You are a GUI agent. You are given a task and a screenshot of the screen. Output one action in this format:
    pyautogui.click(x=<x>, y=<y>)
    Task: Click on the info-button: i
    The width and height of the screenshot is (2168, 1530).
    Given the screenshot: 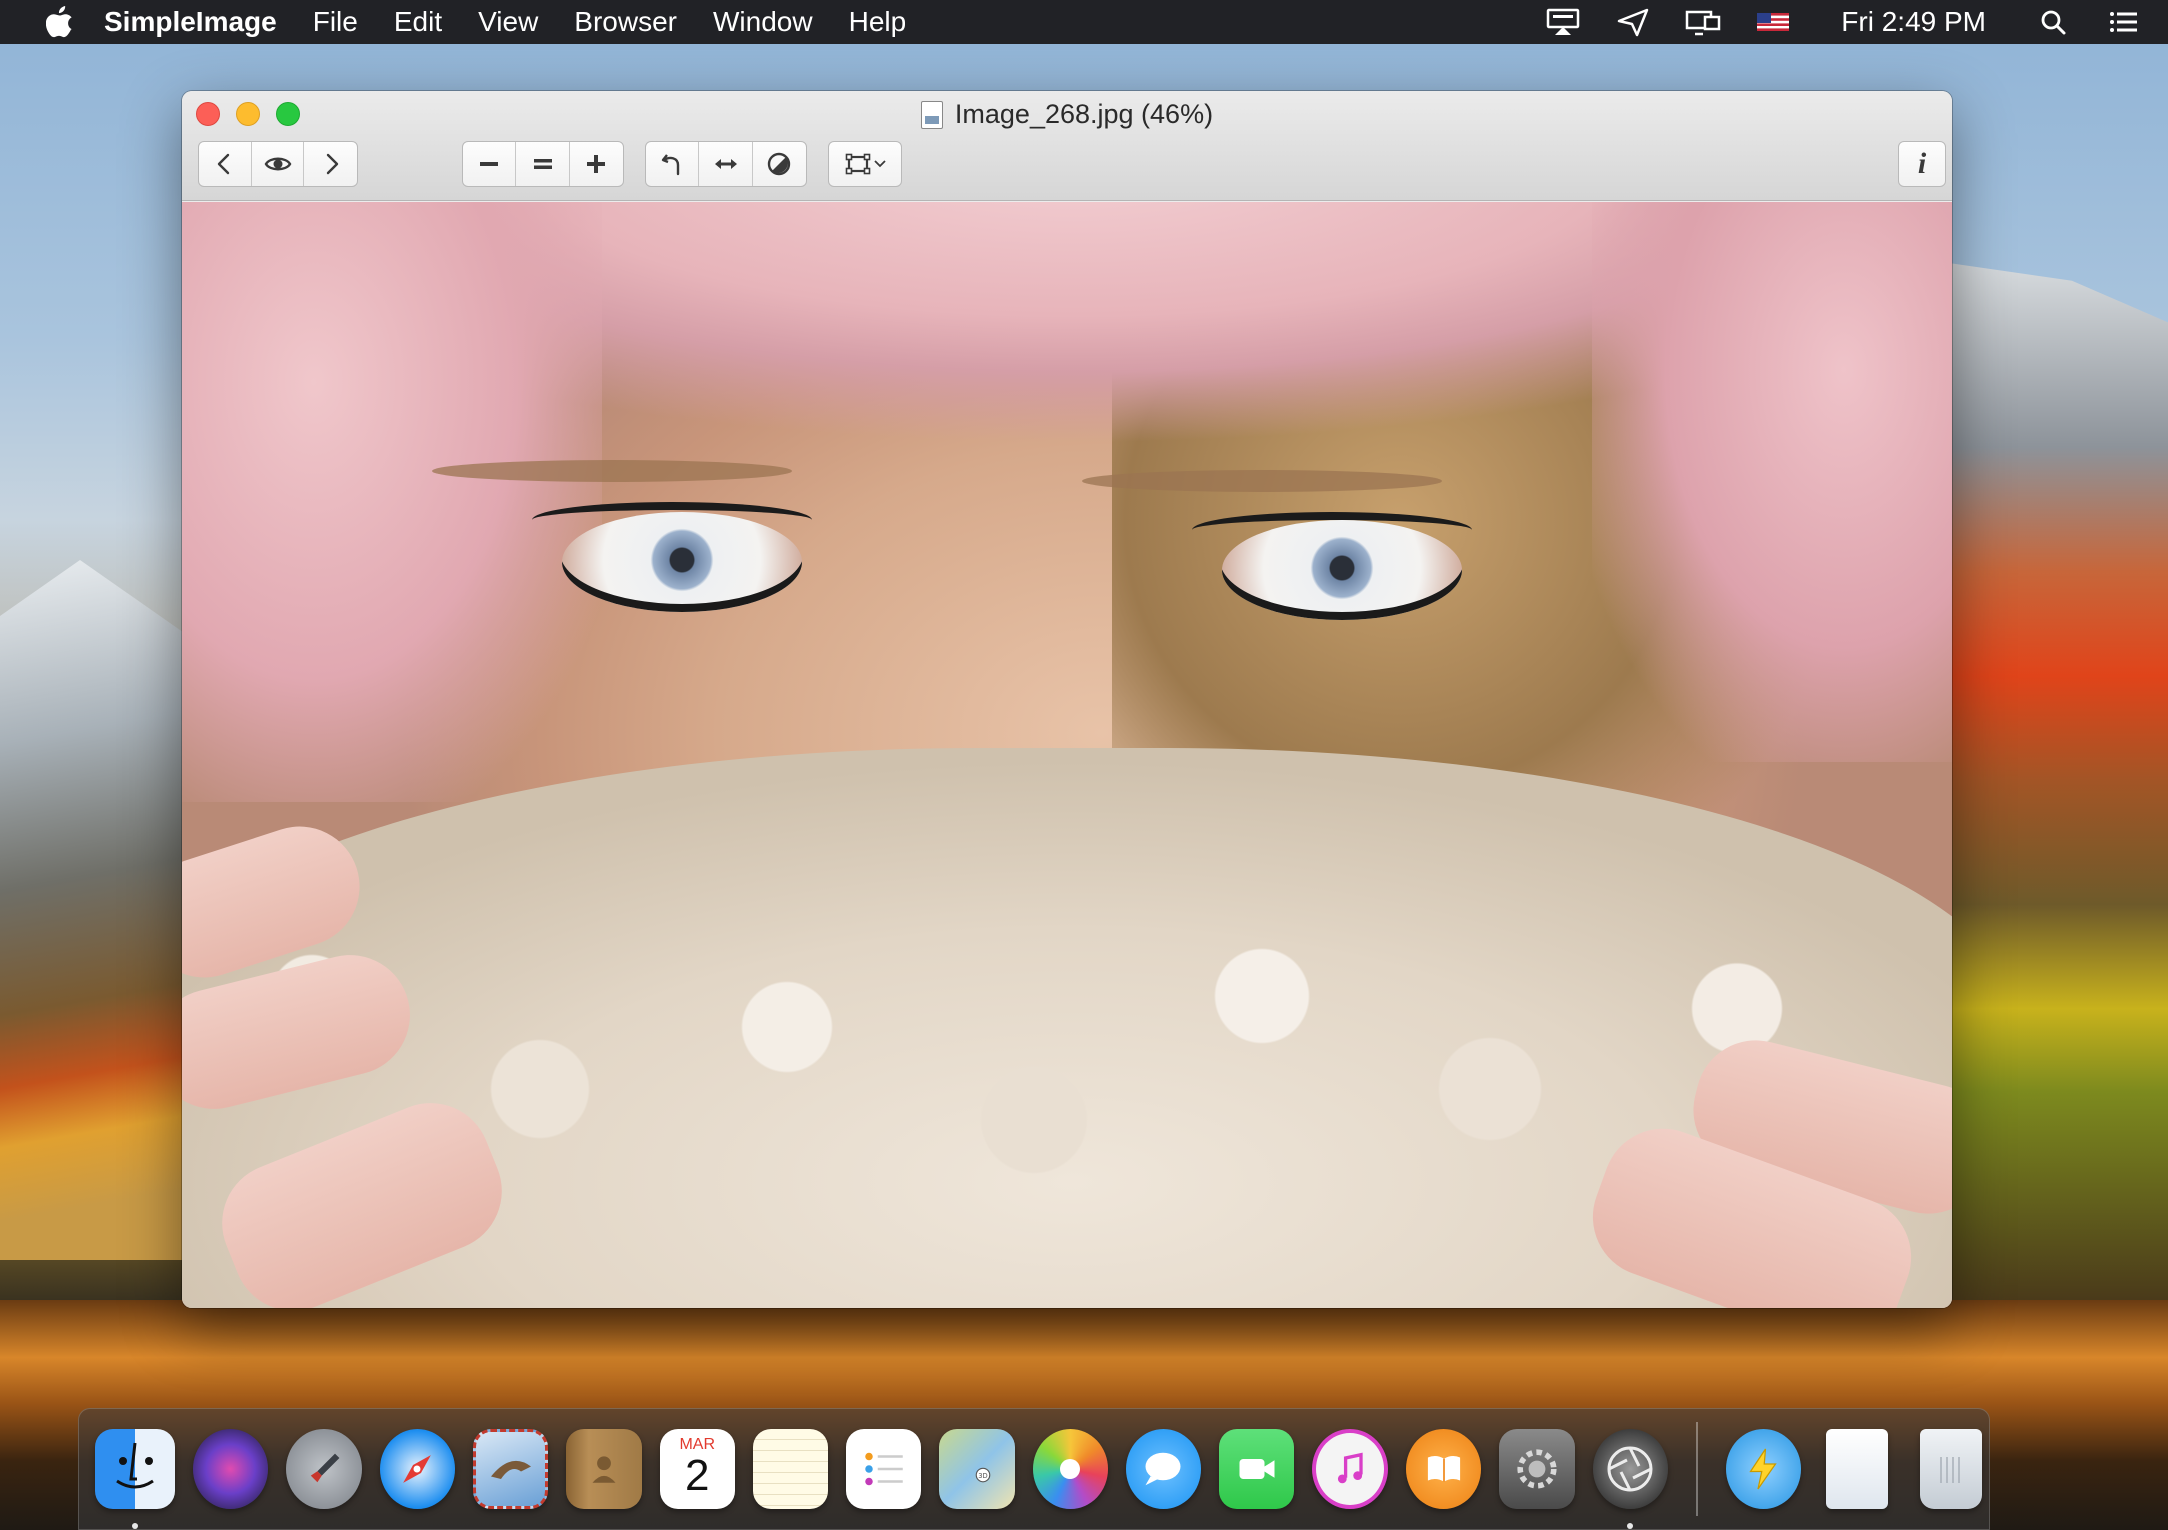 What is the action you would take?
    pyautogui.click(x=1922, y=164)
    